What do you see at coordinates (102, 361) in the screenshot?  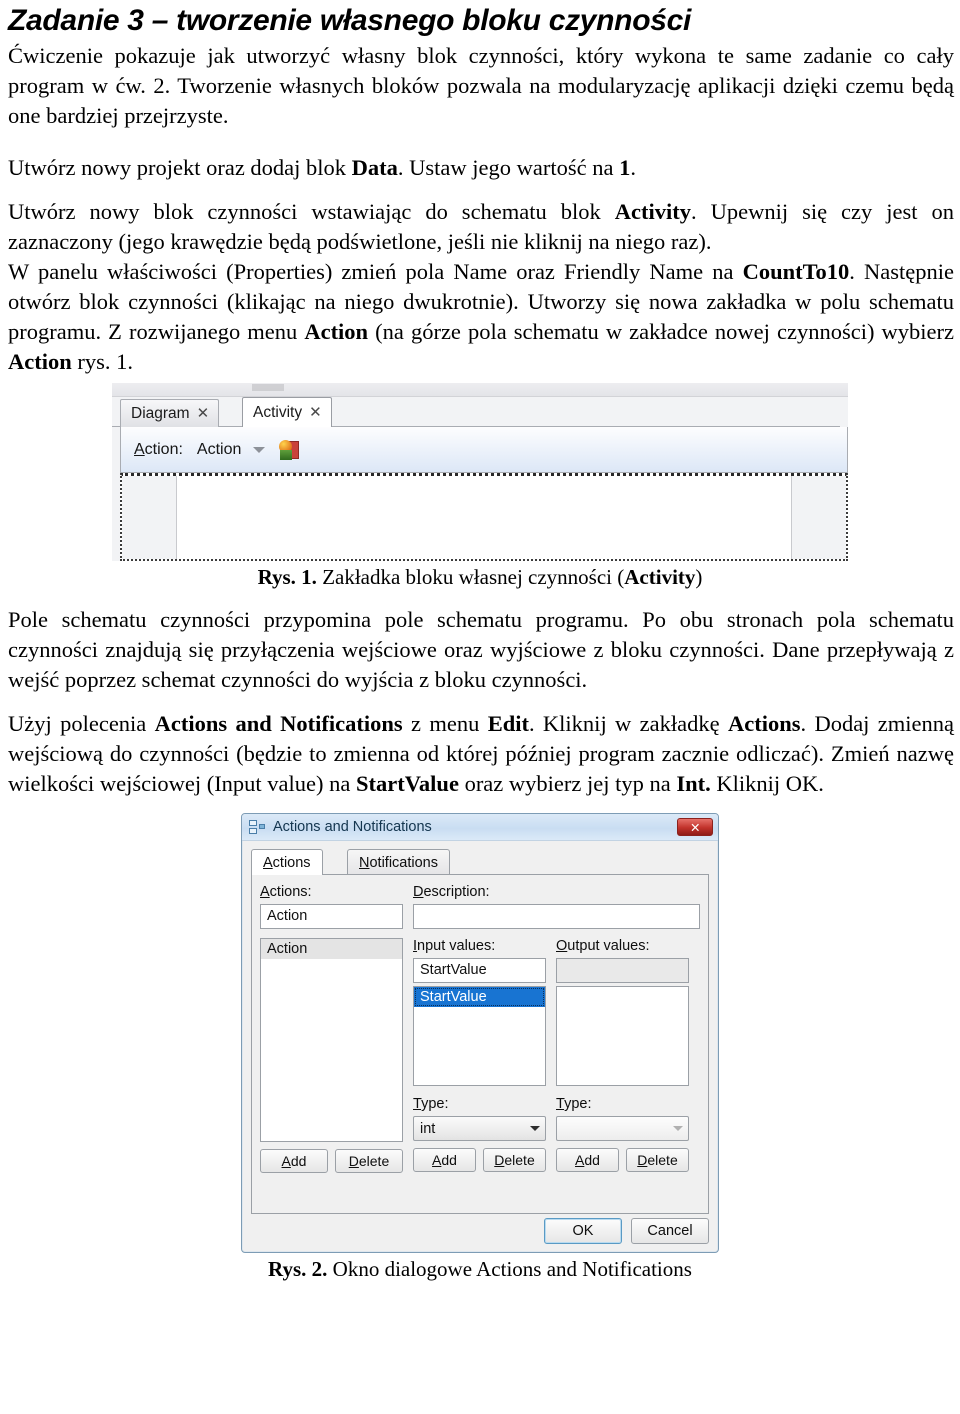 I see `text-fragment: rys. 1.` at bounding box center [102, 361].